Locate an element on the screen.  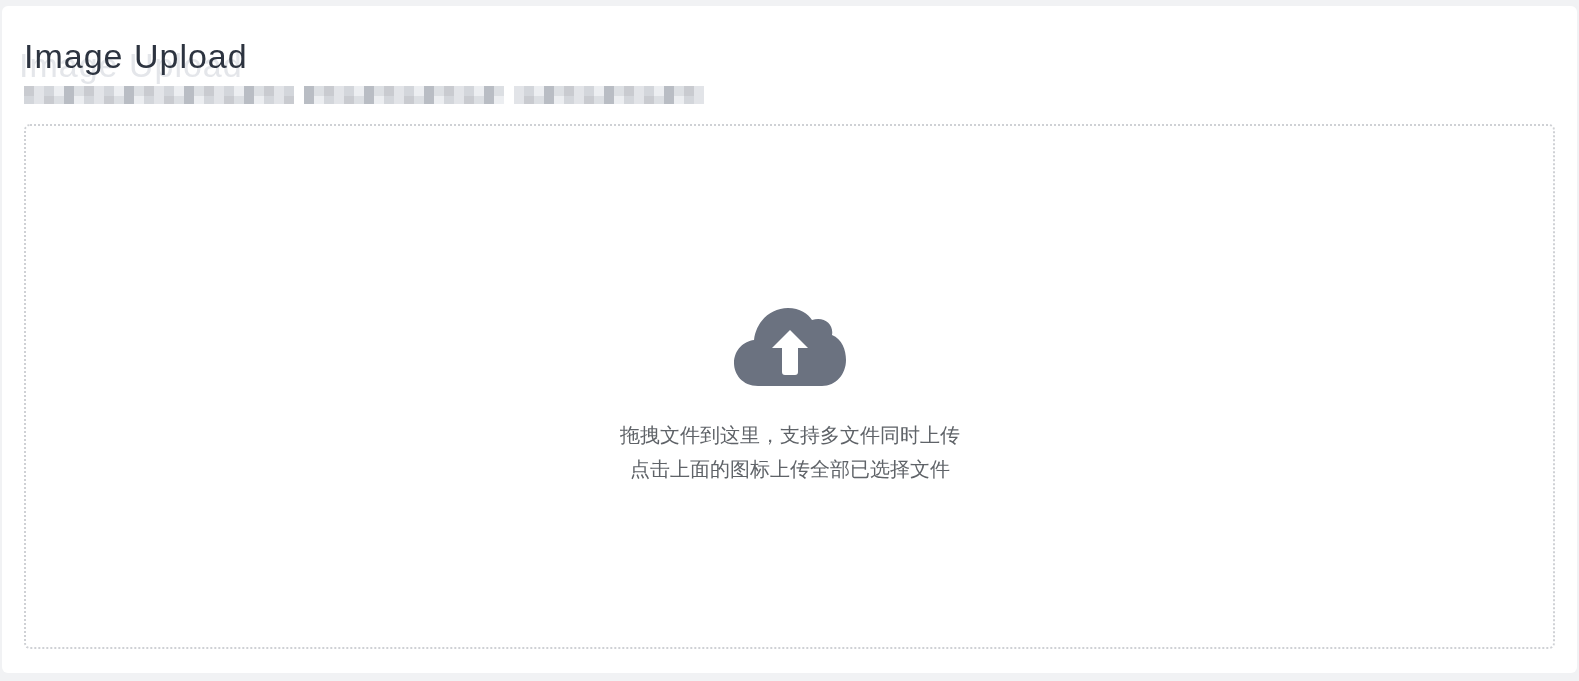
card-title: Image Upload is located at coordinates (136, 56).